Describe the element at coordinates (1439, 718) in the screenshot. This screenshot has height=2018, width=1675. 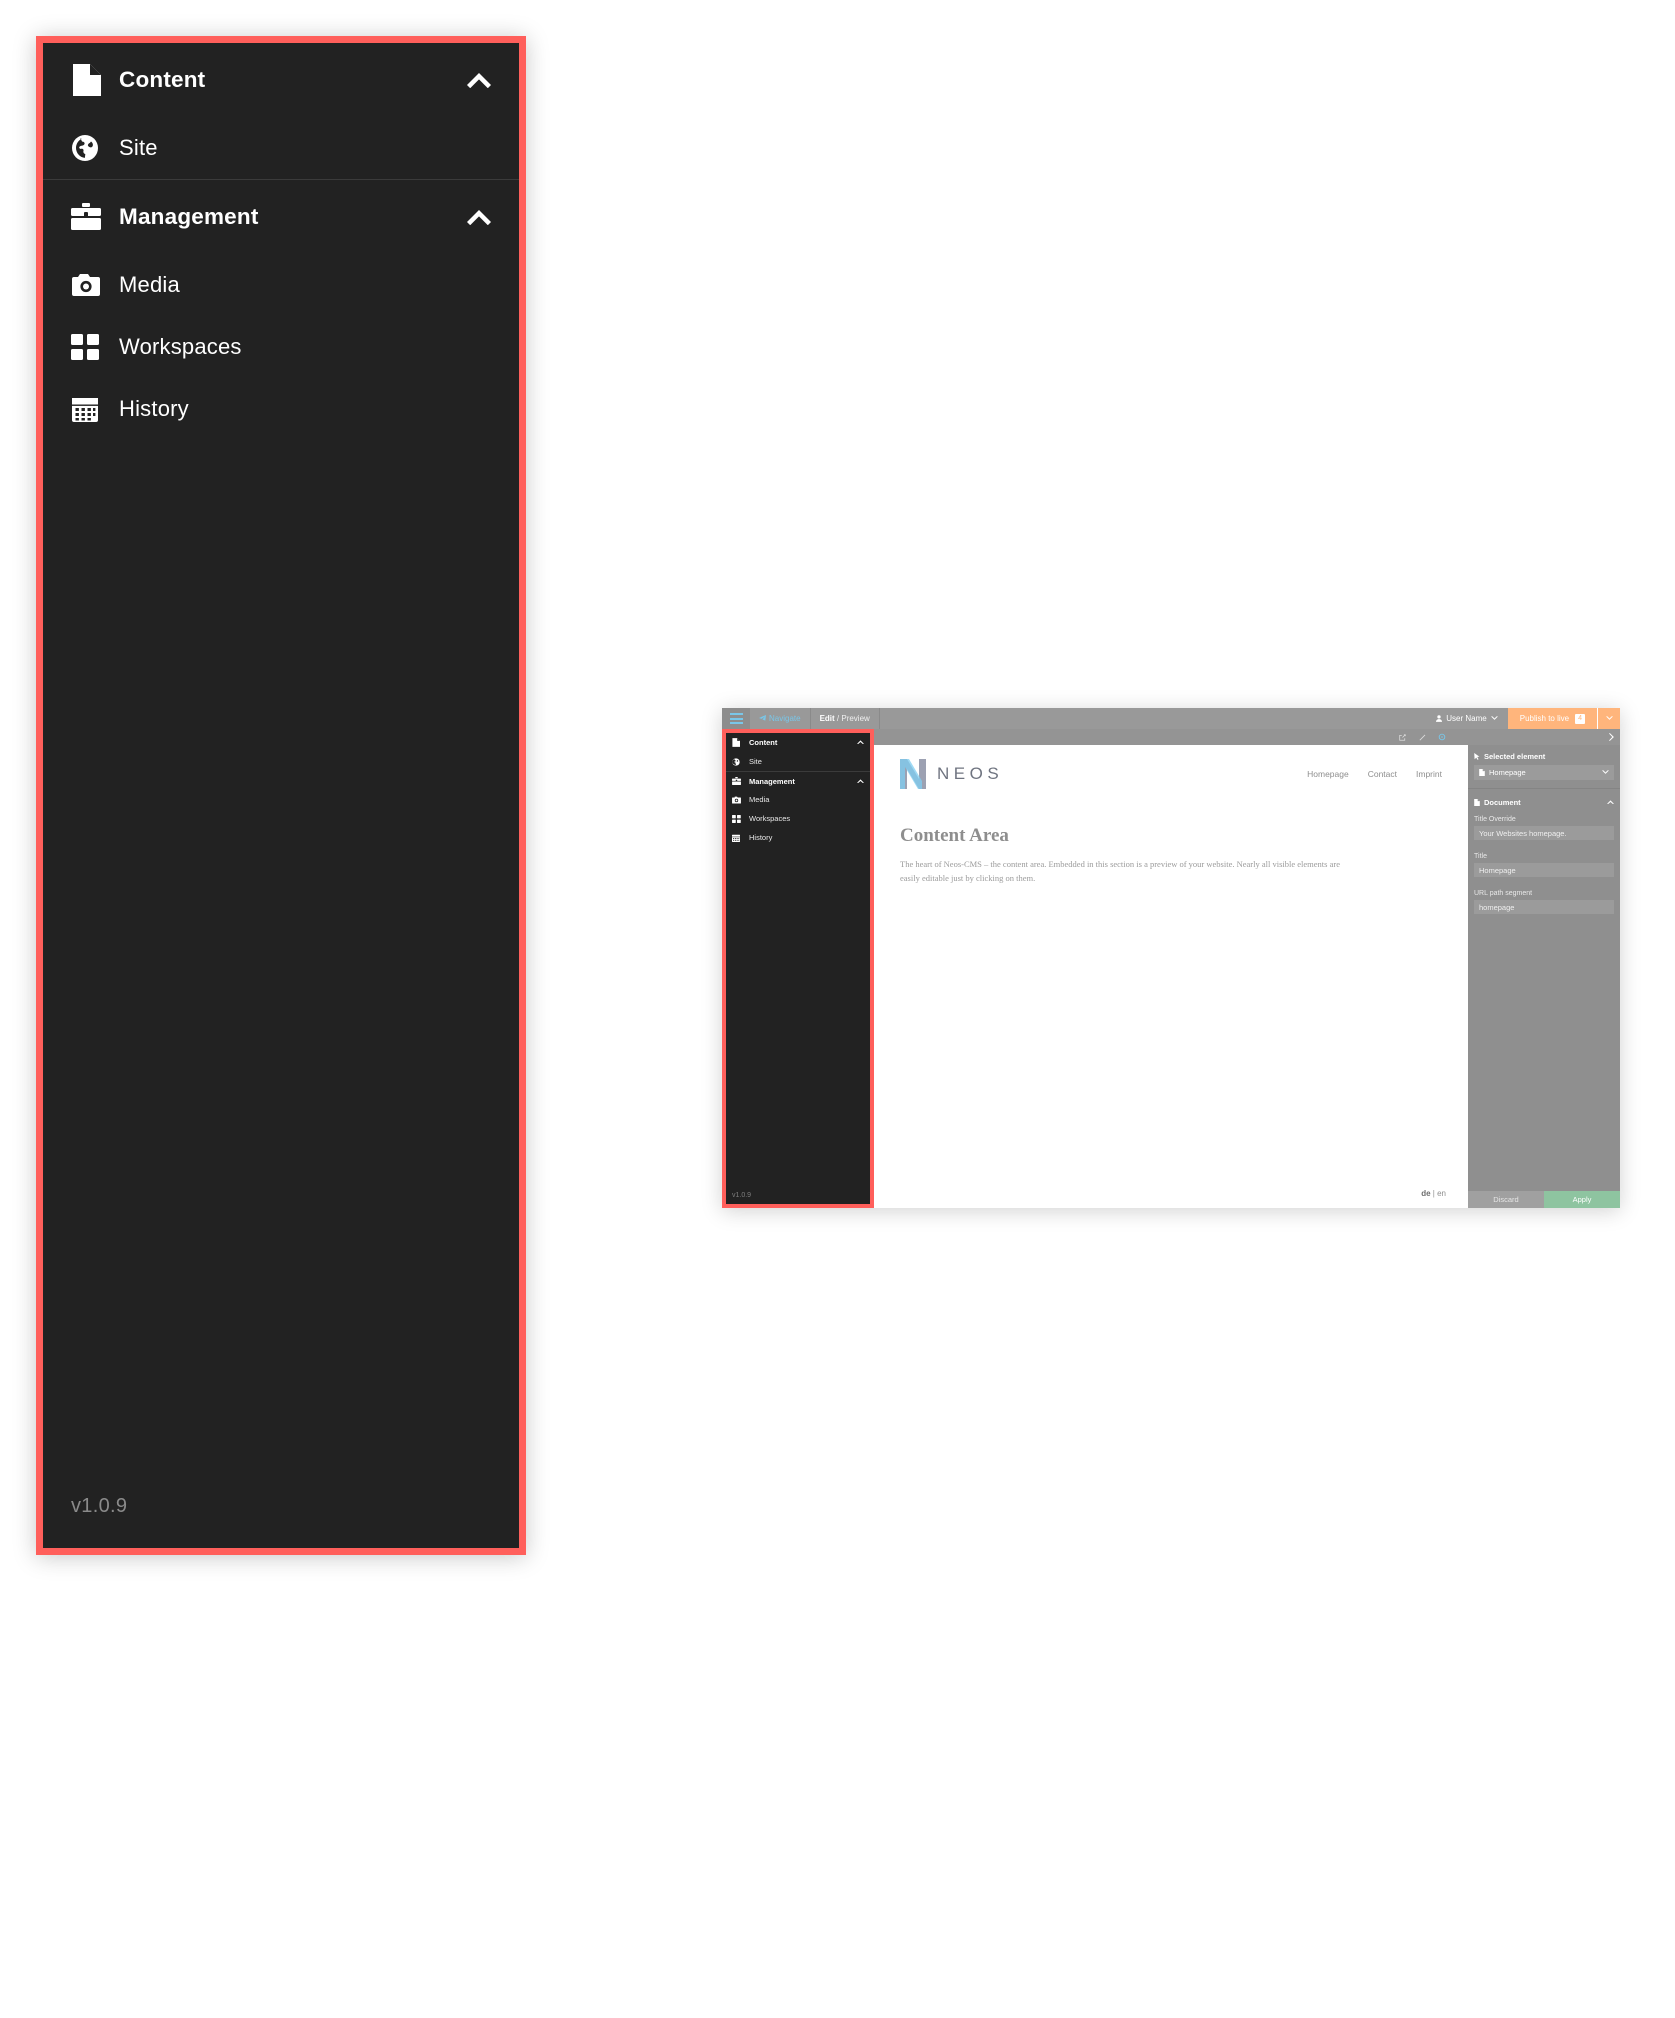
I see `user-icon` at that location.